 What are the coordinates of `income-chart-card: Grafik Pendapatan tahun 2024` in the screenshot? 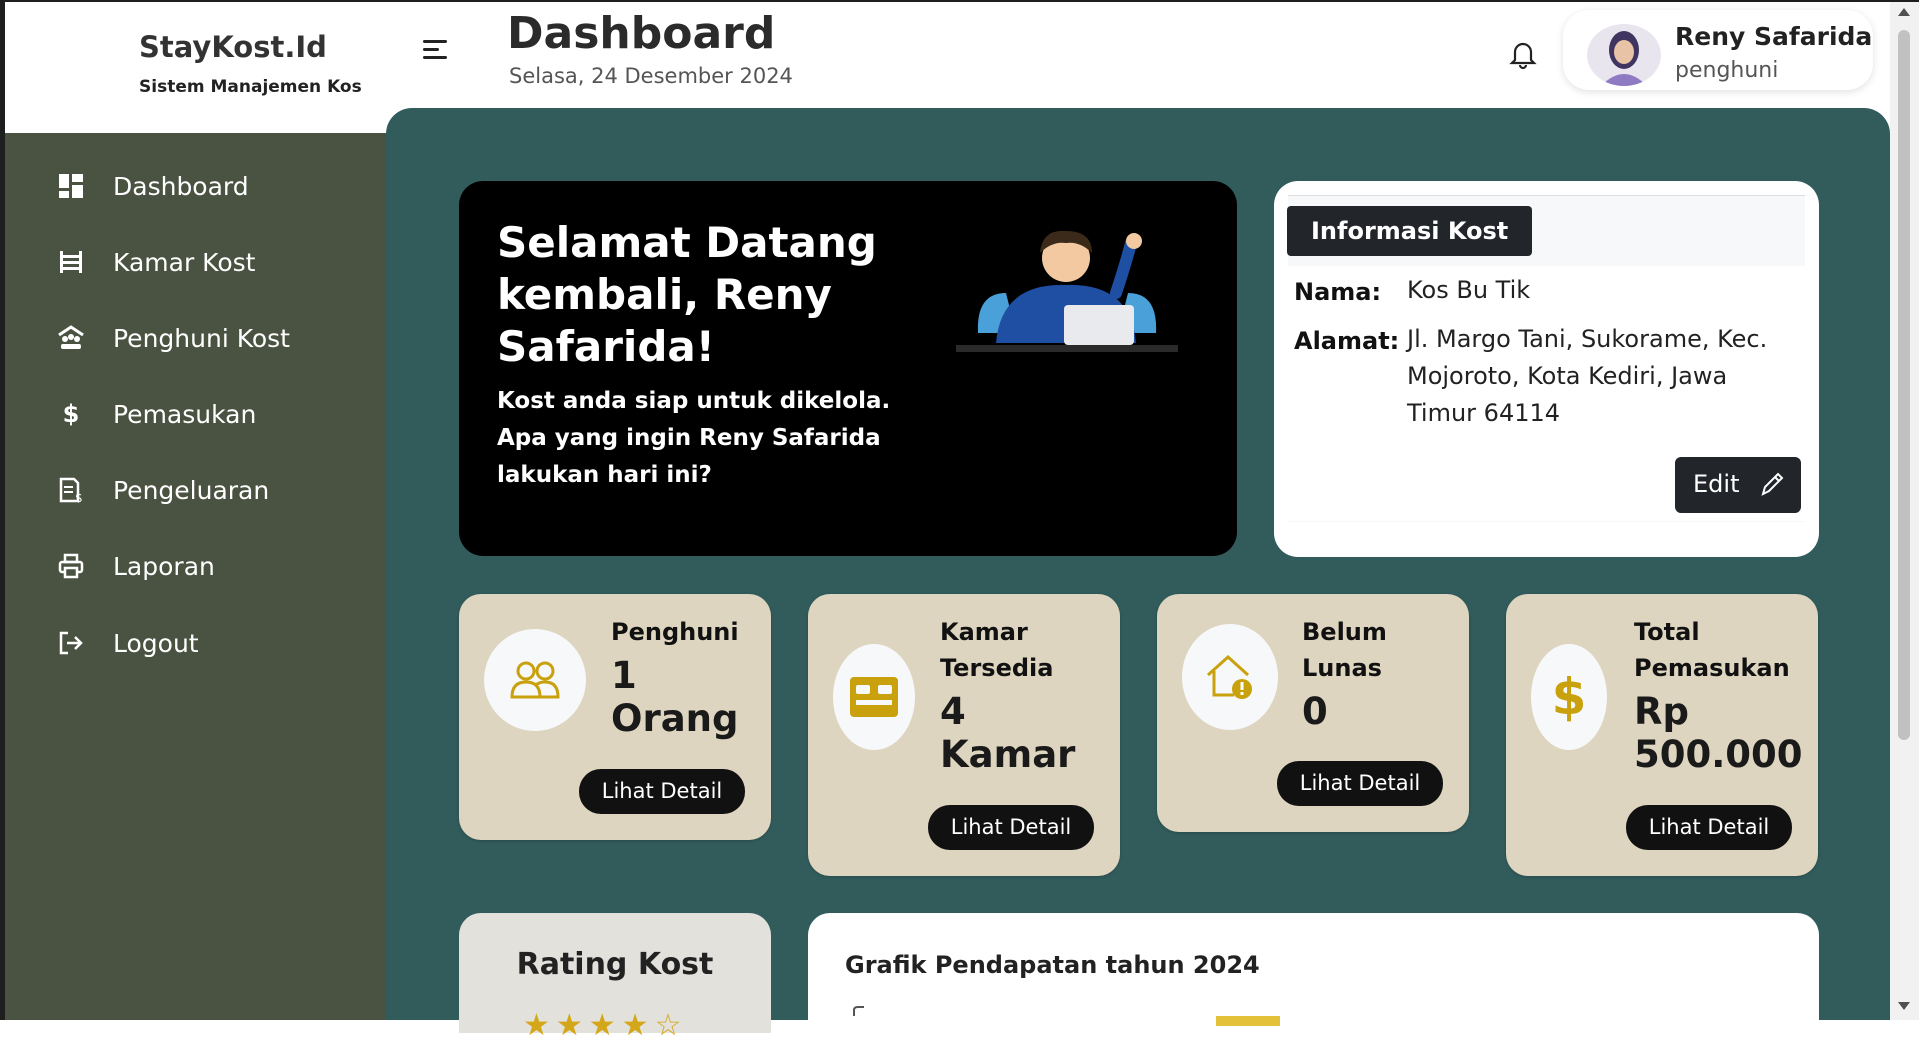 It's located at (1313, 973).